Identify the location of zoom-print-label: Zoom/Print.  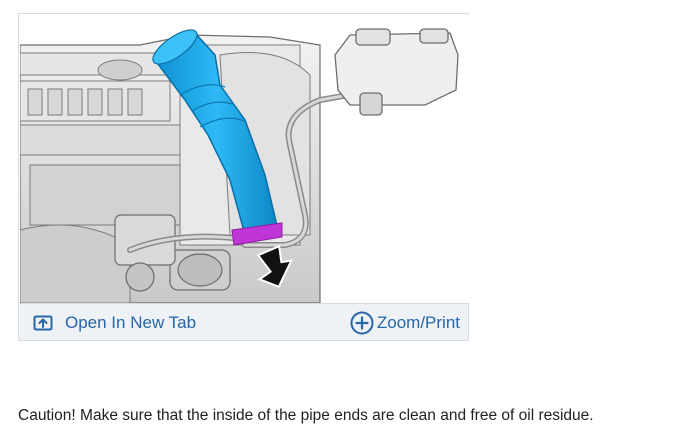
(418, 322).